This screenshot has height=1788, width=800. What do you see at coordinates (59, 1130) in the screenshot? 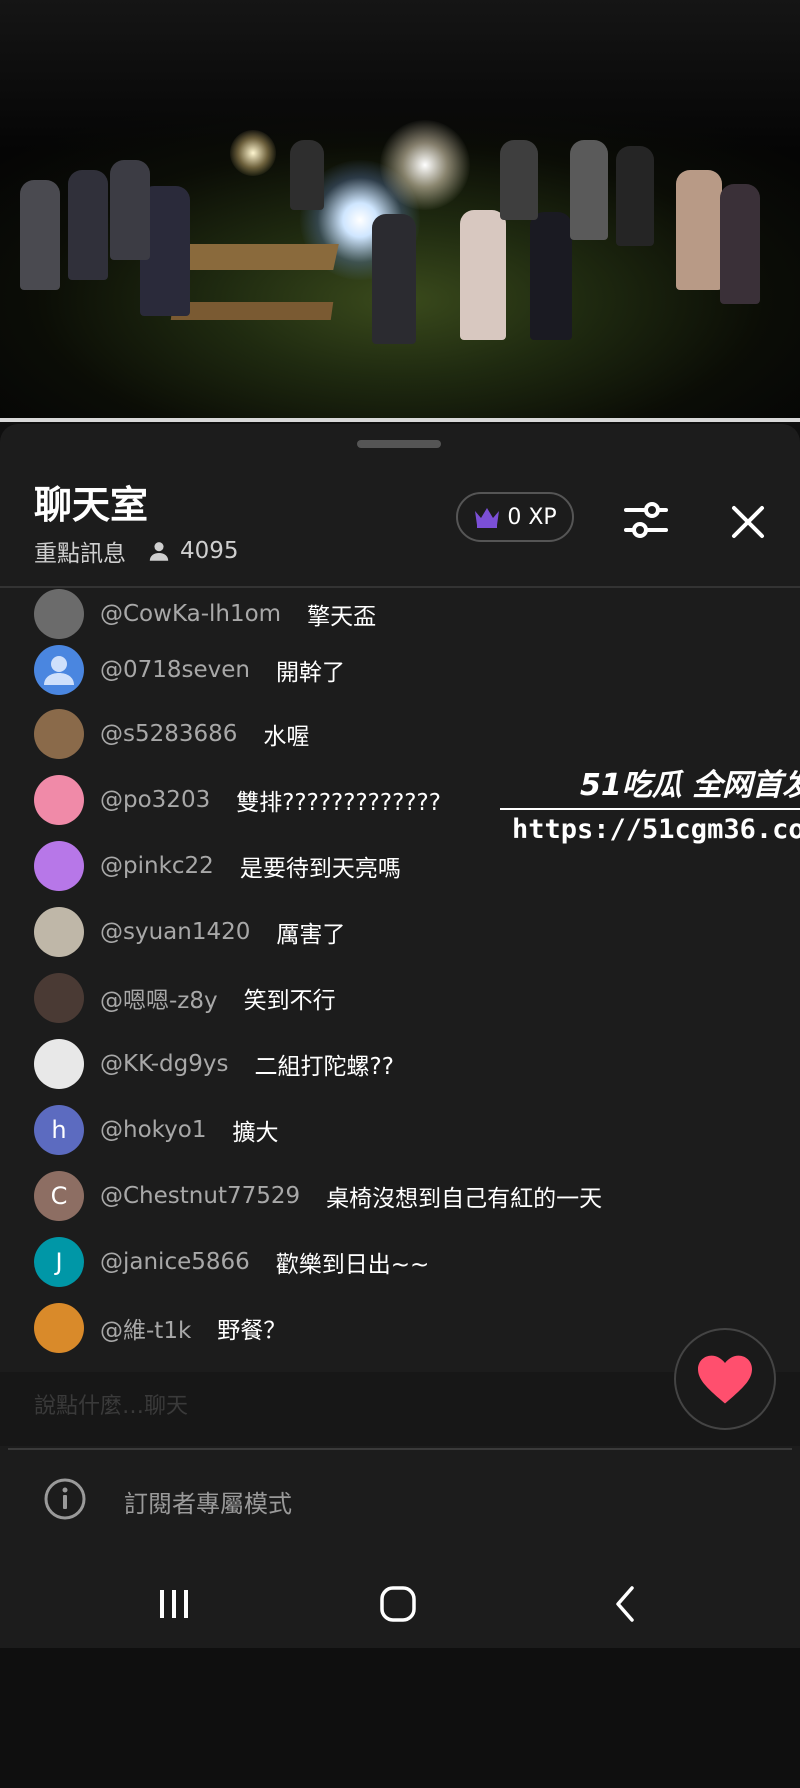
I see `avatar: h` at bounding box center [59, 1130].